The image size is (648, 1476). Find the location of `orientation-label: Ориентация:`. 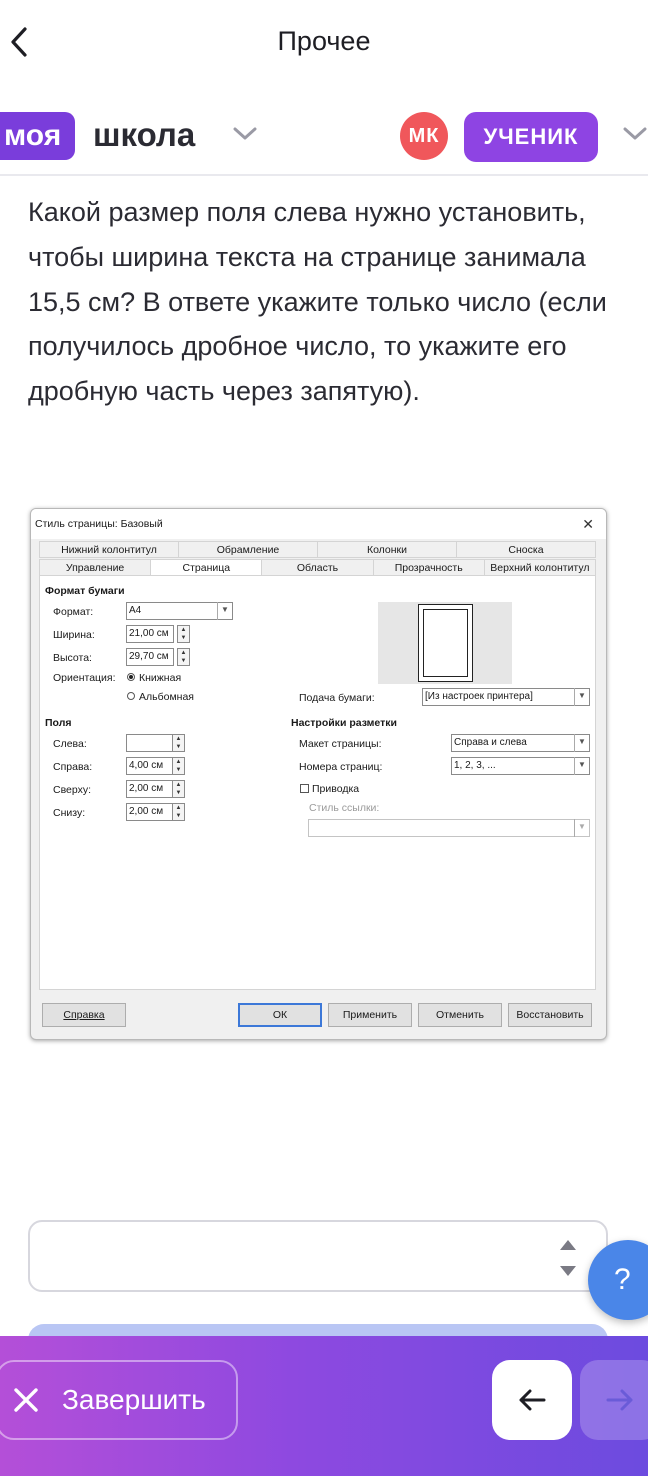

orientation-label: Ориентация: is located at coordinates (84, 678).